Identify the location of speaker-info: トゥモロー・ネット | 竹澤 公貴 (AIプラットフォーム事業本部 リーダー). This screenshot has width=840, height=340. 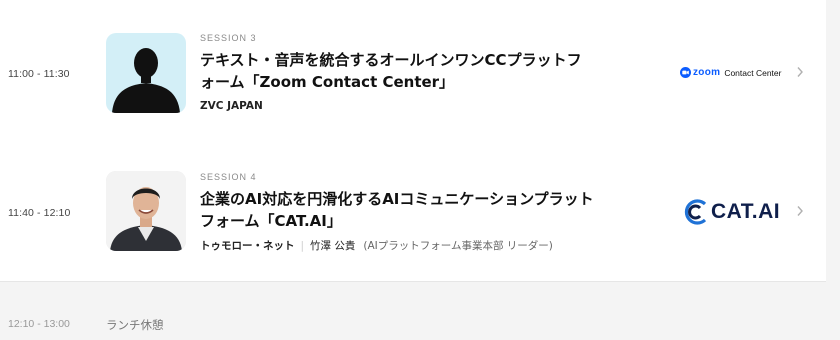
(376, 245).